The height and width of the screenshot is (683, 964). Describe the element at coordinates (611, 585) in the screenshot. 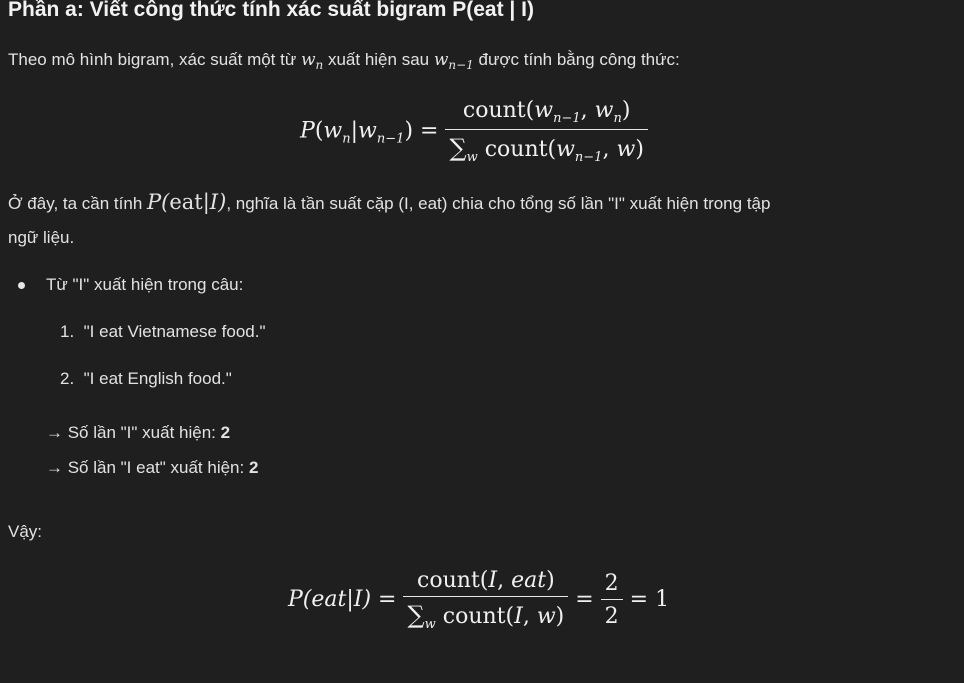

I see `value-numerator: 2` at that location.